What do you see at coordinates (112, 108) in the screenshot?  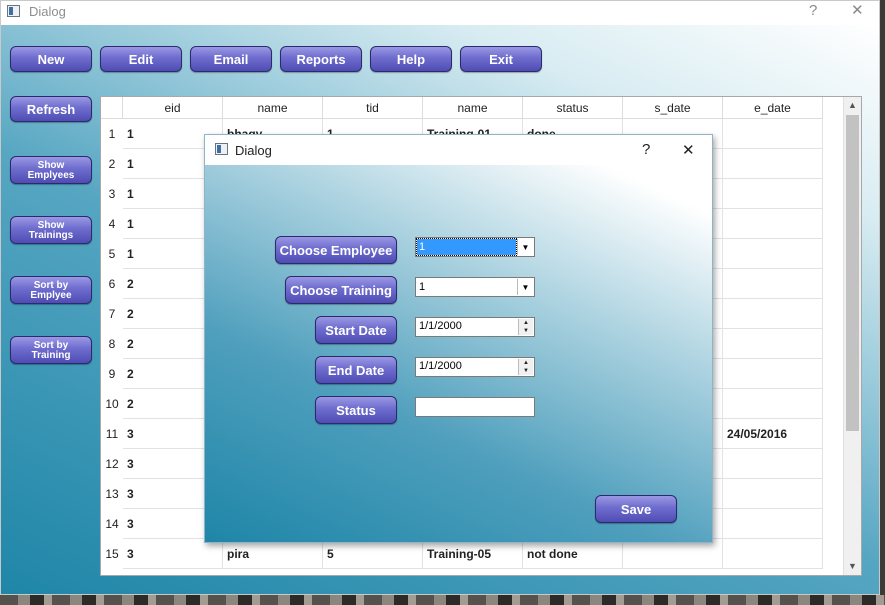 I see `corner-header` at bounding box center [112, 108].